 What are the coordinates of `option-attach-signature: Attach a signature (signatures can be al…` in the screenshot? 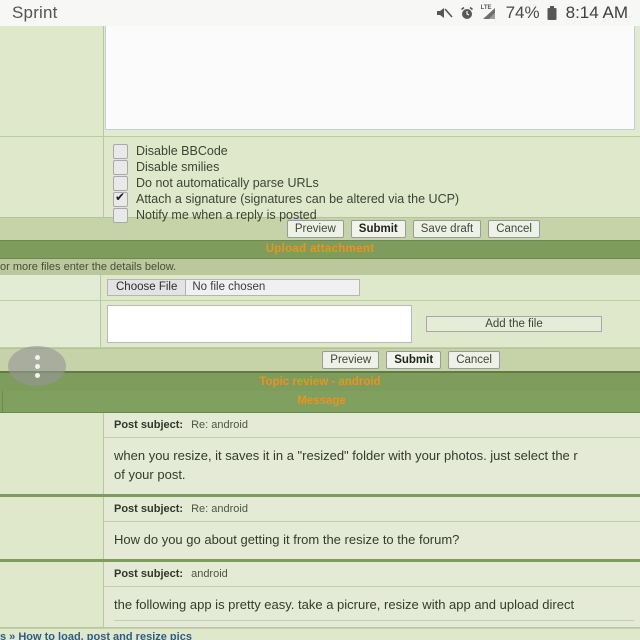 It's located at (376, 198).